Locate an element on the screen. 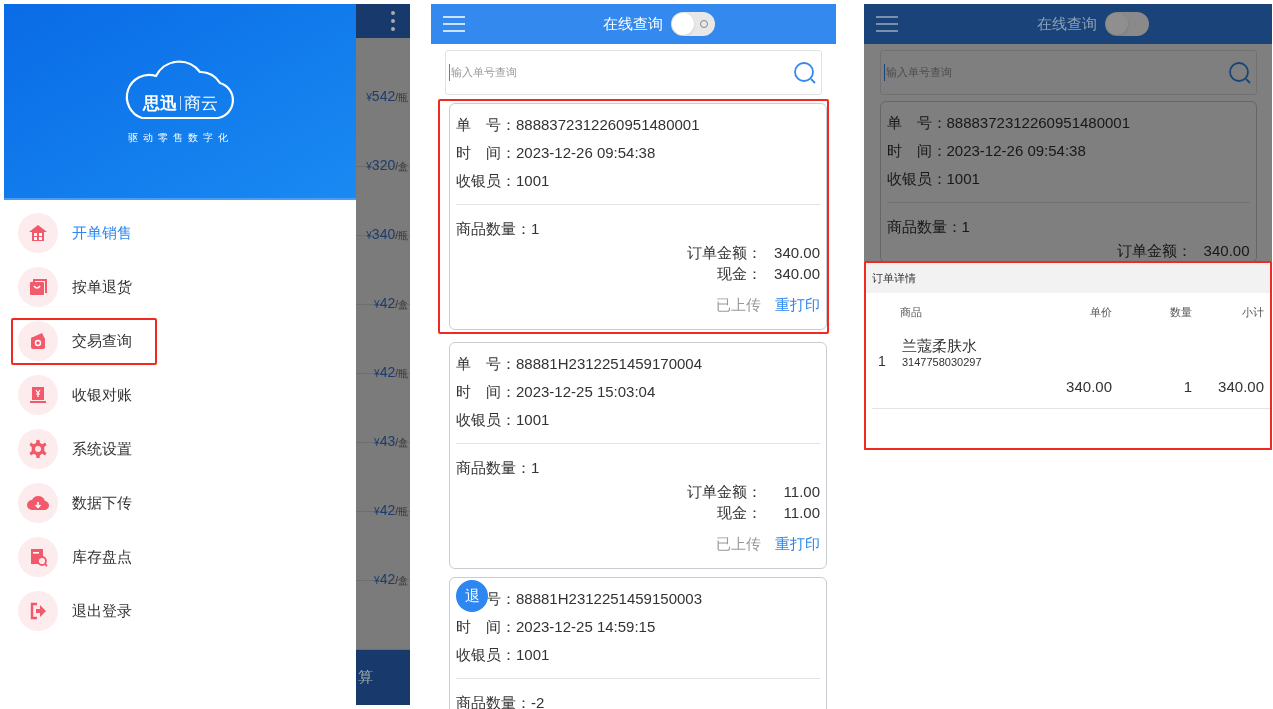 This screenshot has width=1273, height=709. document-search-icon is located at coordinates (38, 557).